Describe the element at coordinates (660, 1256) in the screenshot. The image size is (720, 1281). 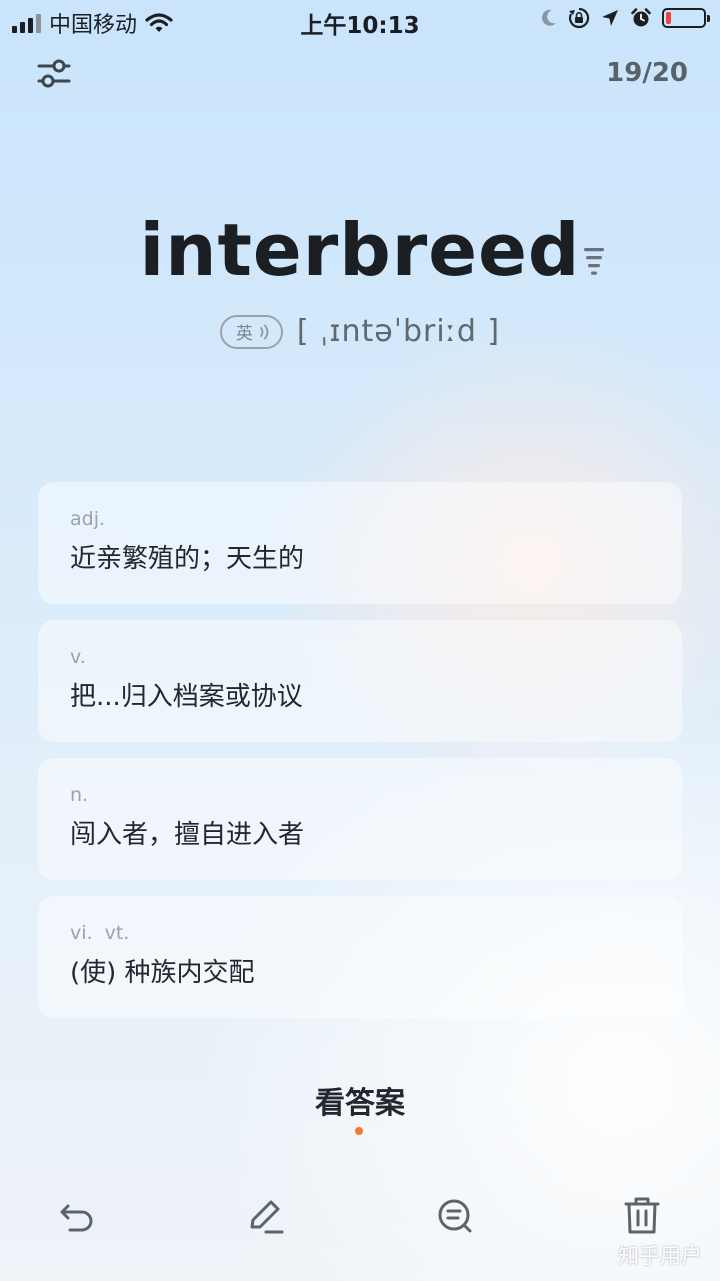
I see `watermark: 知乎用户` at that location.